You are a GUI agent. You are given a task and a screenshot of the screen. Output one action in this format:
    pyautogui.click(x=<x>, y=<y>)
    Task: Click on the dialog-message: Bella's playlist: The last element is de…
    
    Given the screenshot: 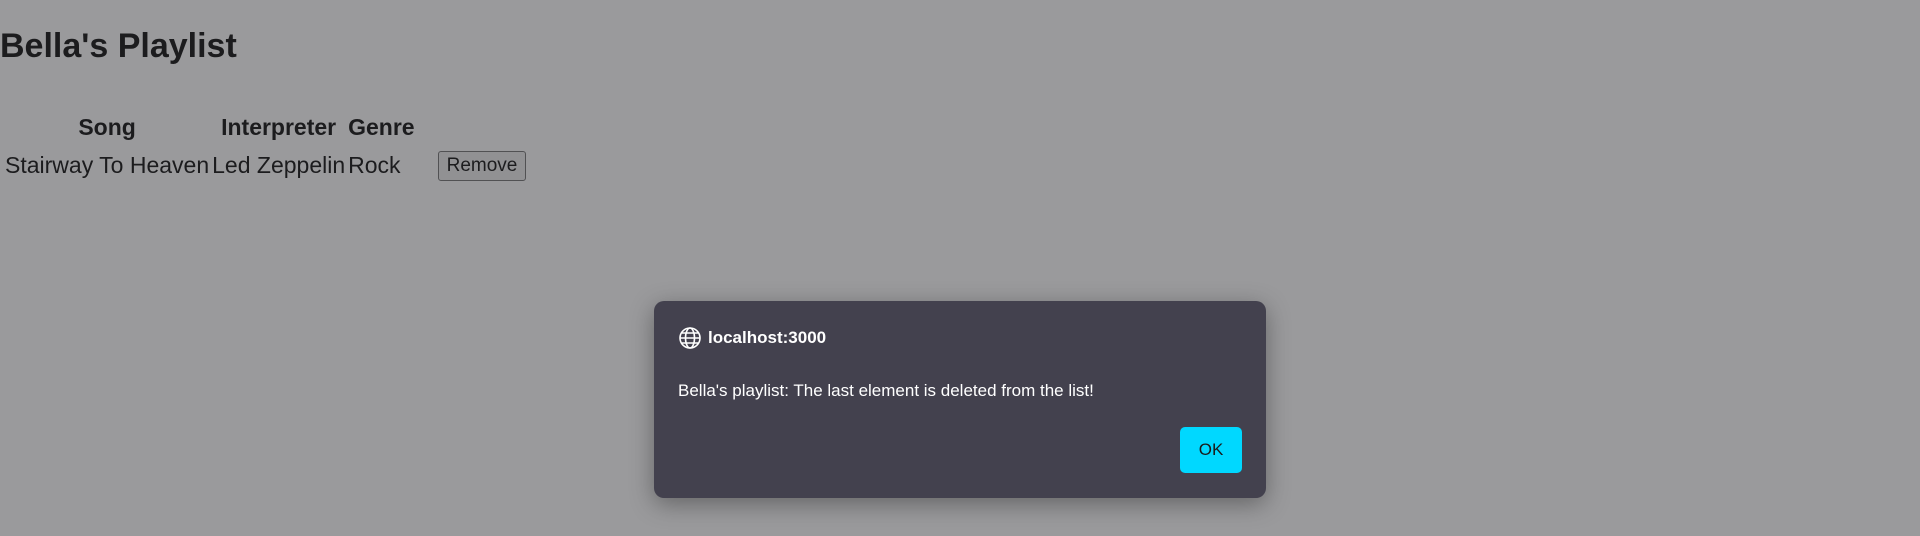 What is the action you would take?
    pyautogui.click(x=886, y=390)
    